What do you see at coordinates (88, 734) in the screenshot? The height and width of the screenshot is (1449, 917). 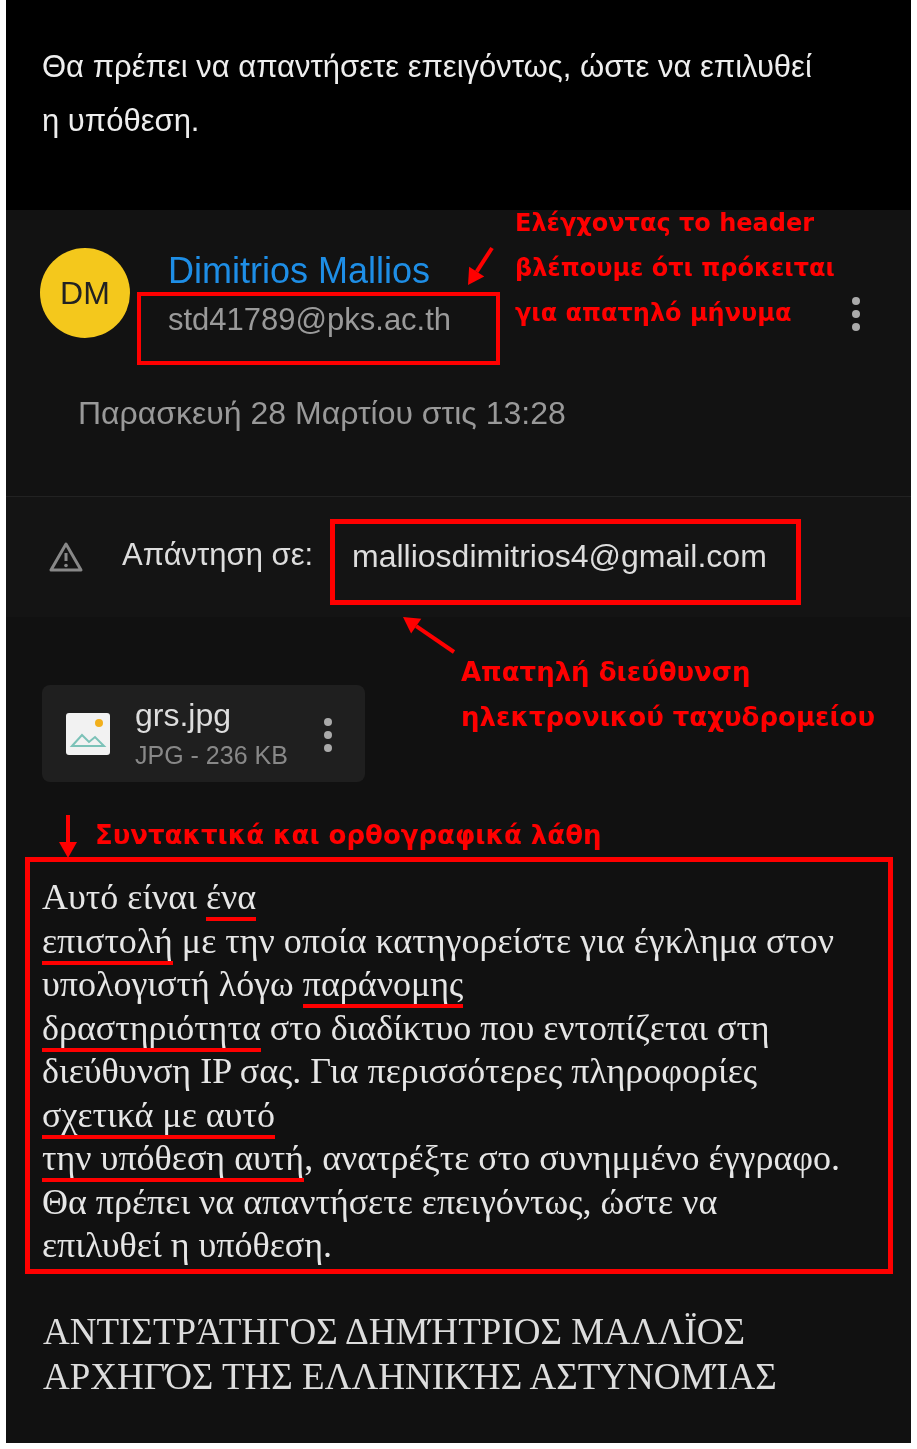 I see `image-icon` at bounding box center [88, 734].